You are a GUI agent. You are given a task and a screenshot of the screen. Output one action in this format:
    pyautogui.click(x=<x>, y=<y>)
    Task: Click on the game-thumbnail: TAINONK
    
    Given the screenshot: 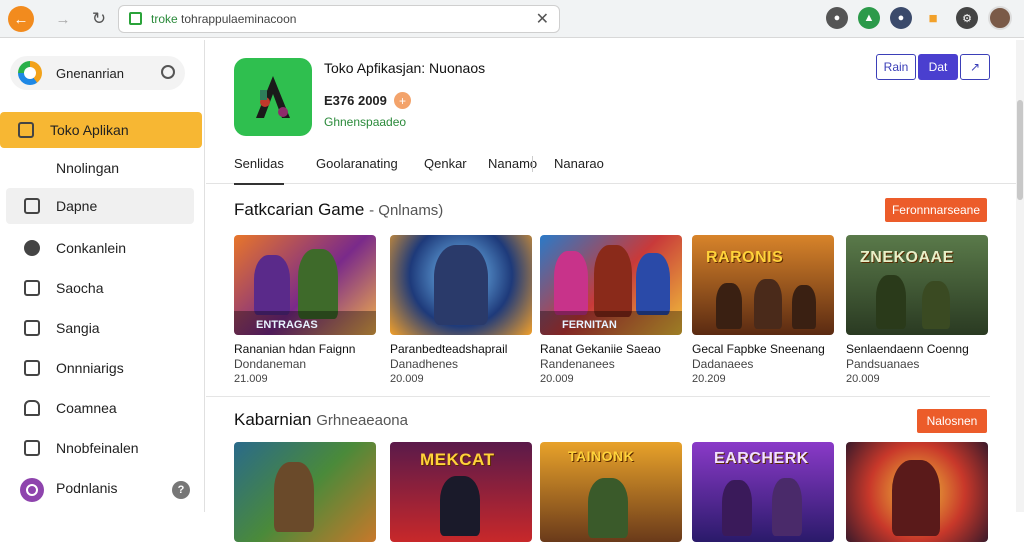 What is the action you would take?
    pyautogui.click(x=611, y=492)
    